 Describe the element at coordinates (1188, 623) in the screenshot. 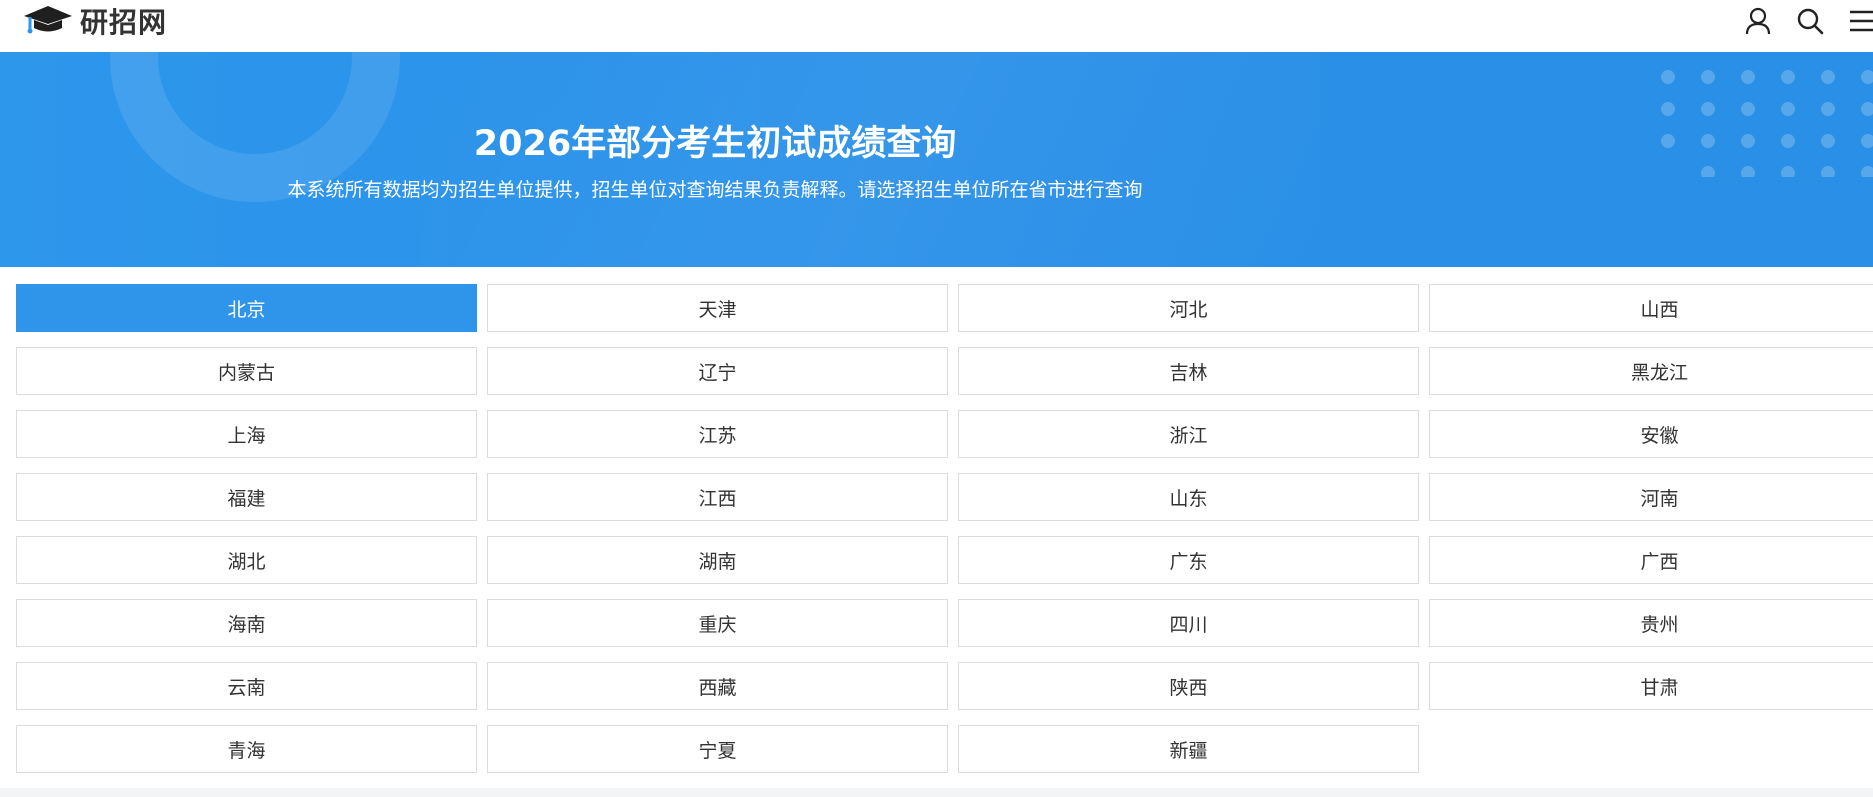

I see `province-button: 四川` at that location.